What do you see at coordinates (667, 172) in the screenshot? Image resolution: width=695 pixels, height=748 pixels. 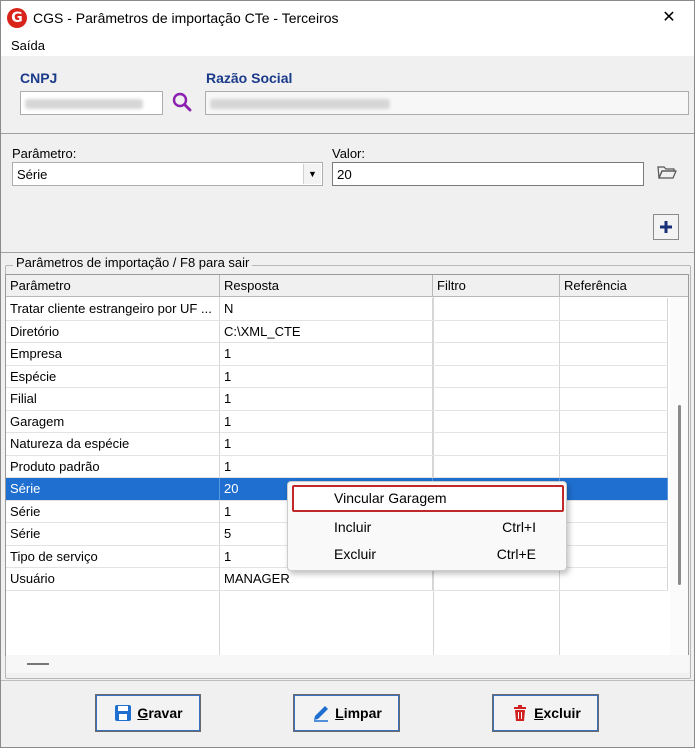 I see `folder-open-icon` at bounding box center [667, 172].